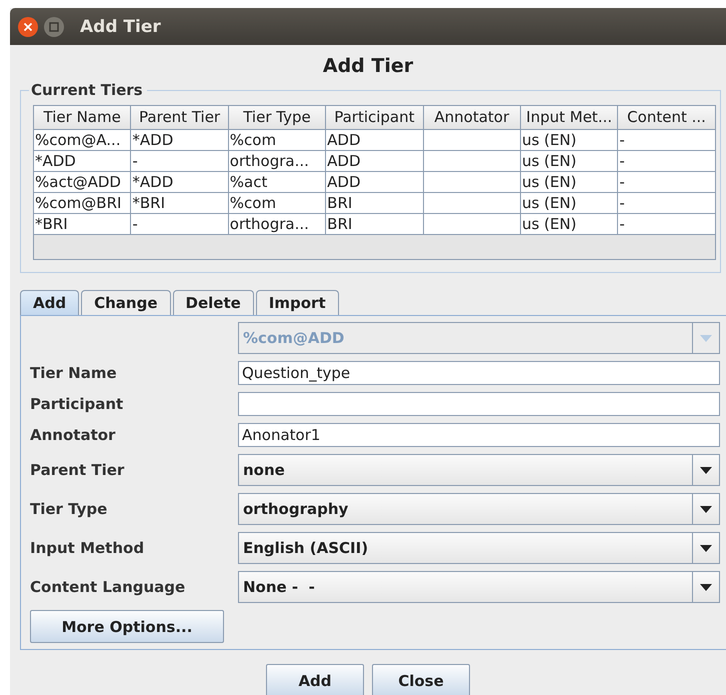 The width and height of the screenshot is (726, 695). Describe the element at coordinates (108, 587) in the screenshot. I see `field-label: Content Language` at that location.